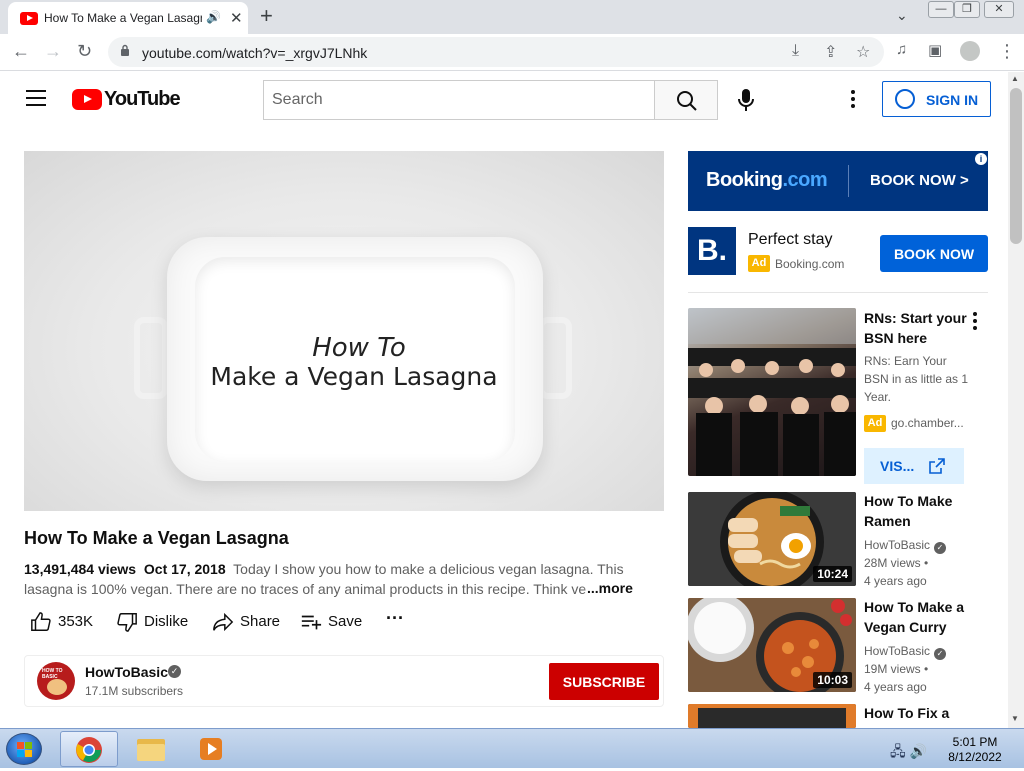 The width and height of the screenshot is (1024, 771). Describe the element at coordinates (213, 17) in the screenshot. I see `tab-audio-icon: 🔊` at that location.